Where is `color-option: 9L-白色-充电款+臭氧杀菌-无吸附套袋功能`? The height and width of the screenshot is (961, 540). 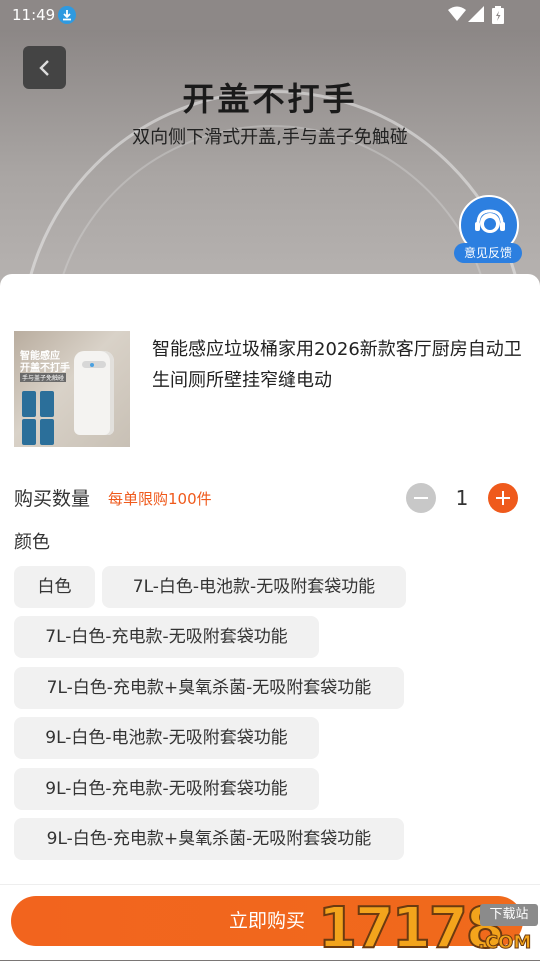 color-option: 9L-白色-充电款+臭氧杀菌-无吸附套袋功能 is located at coordinates (209, 839).